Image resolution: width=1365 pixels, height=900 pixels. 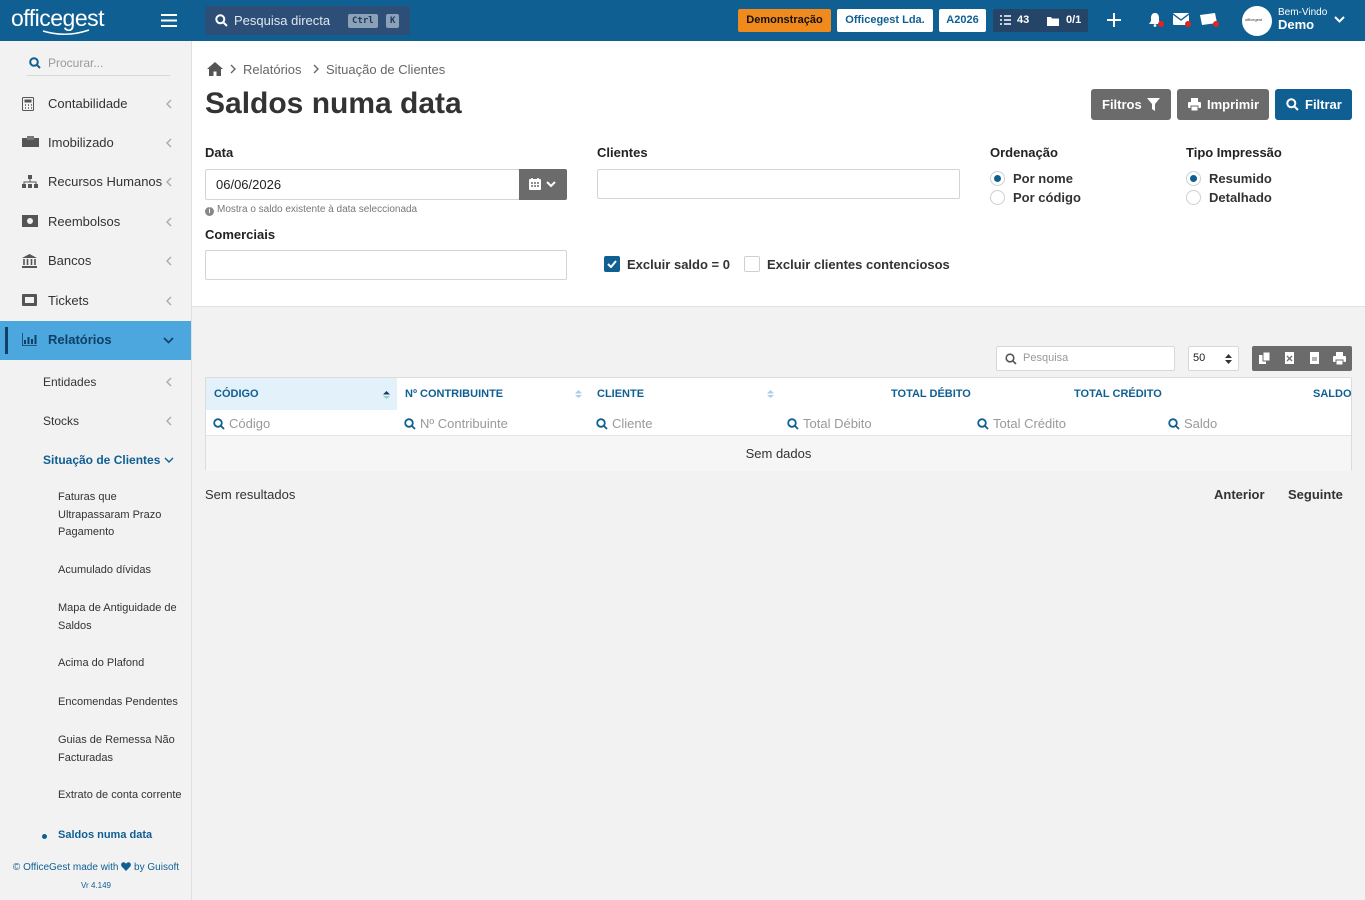 What do you see at coordinates (30, 141) in the screenshot?
I see `boxes-icon` at bounding box center [30, 141].